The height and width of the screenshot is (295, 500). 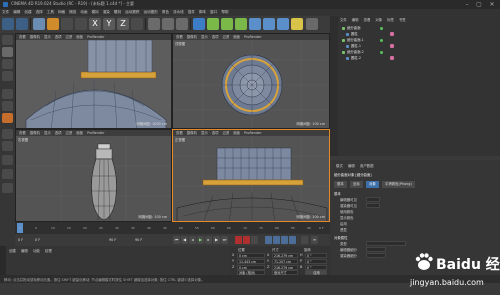 What do you see at coordinates (276, 240) in the screenshot?
I see `scale-key-icon` at bounding box center [276, 240].